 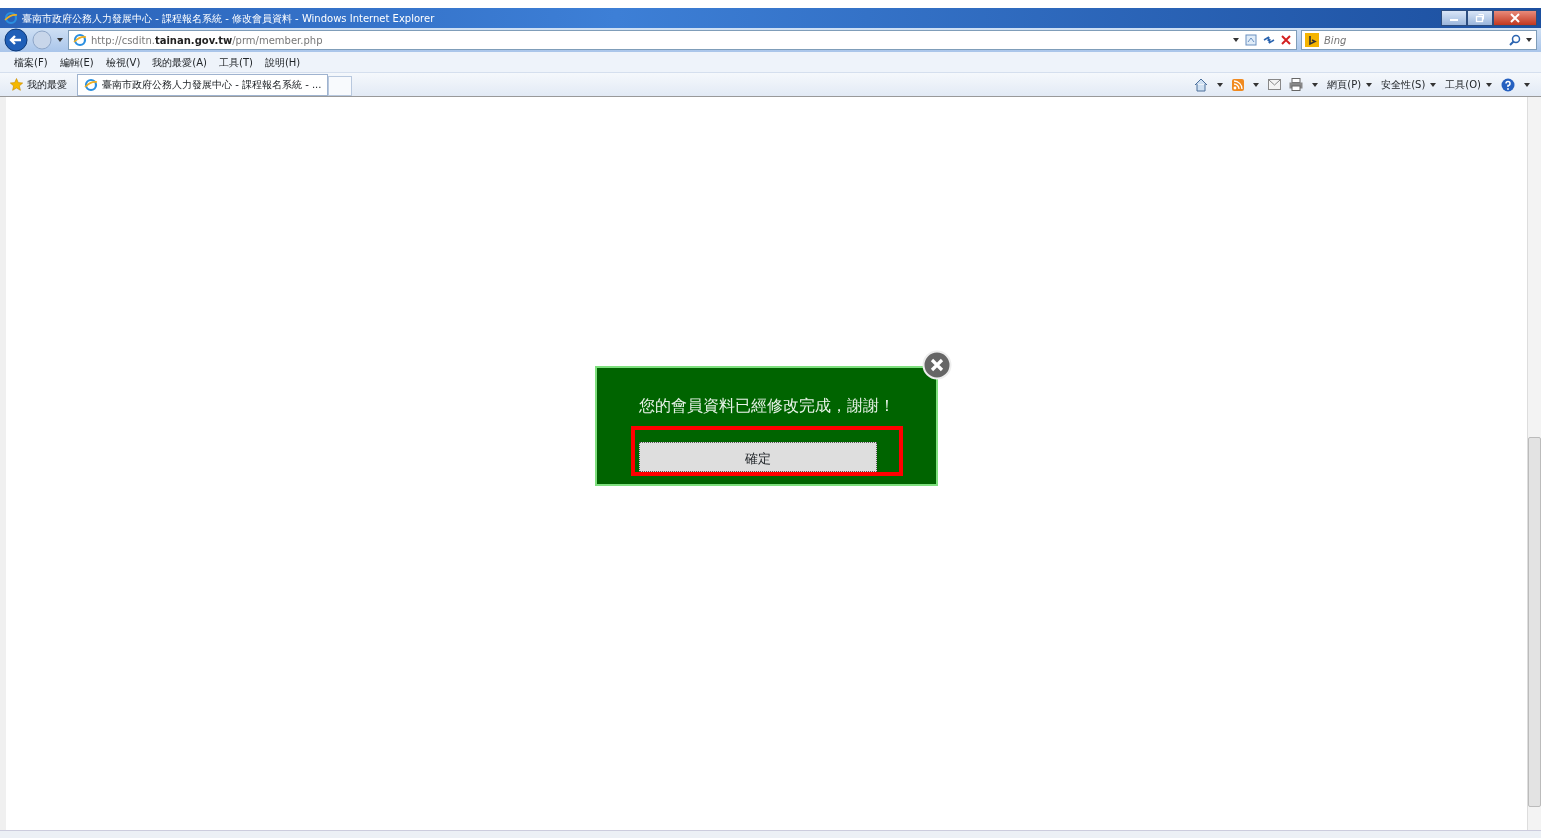 I want to click on stop-icon, so click(x=1286, y=40).